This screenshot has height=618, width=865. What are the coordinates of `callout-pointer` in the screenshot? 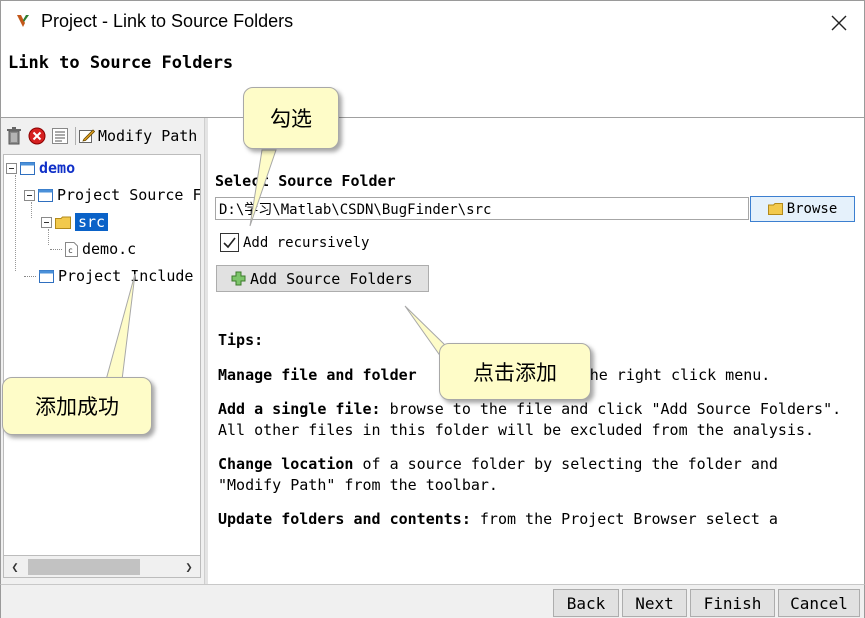 It's located at (276, 265).